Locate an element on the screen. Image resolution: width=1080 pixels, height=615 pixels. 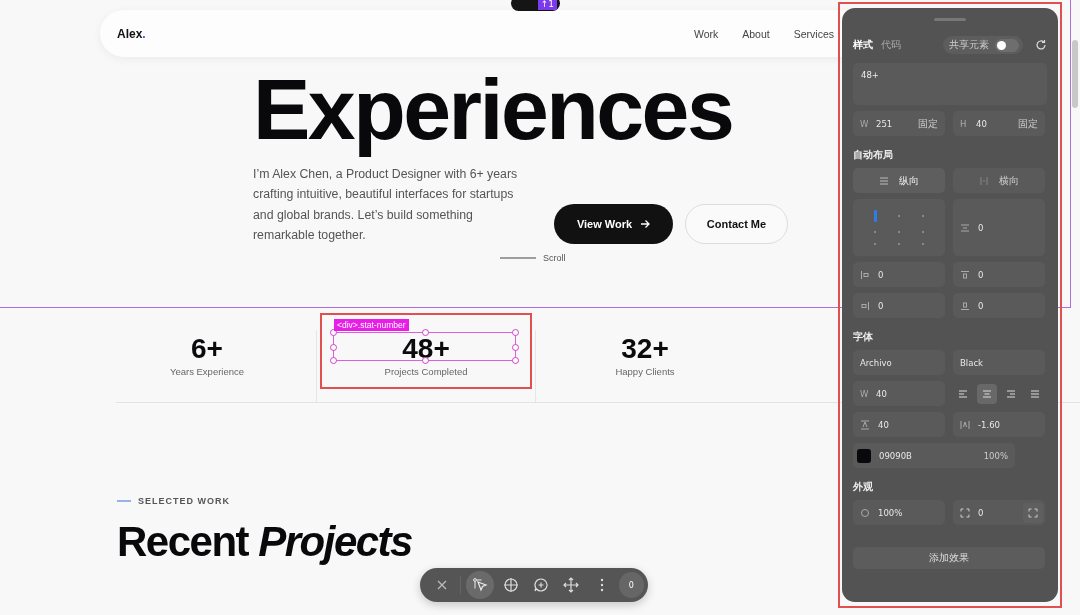
stat-number: 48+ is located at coordinates (426, 349).